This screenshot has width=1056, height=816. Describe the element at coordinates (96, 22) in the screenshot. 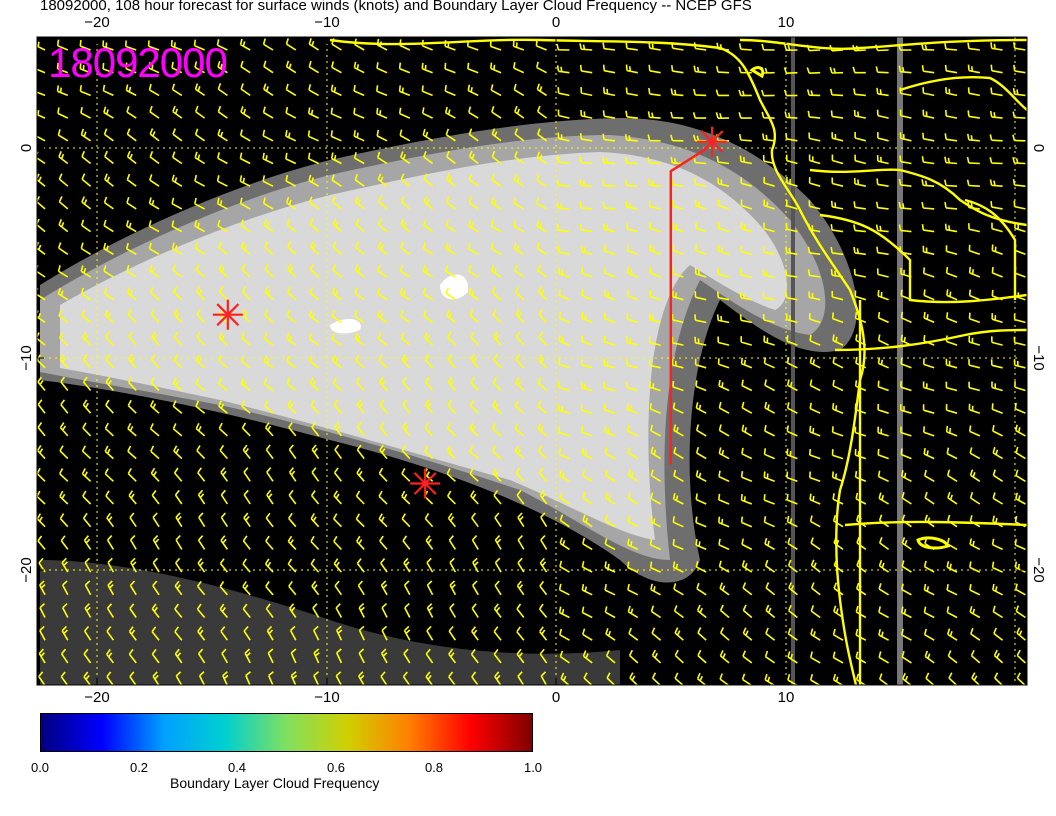

I see `x-tick-top-1: −20` at that location.